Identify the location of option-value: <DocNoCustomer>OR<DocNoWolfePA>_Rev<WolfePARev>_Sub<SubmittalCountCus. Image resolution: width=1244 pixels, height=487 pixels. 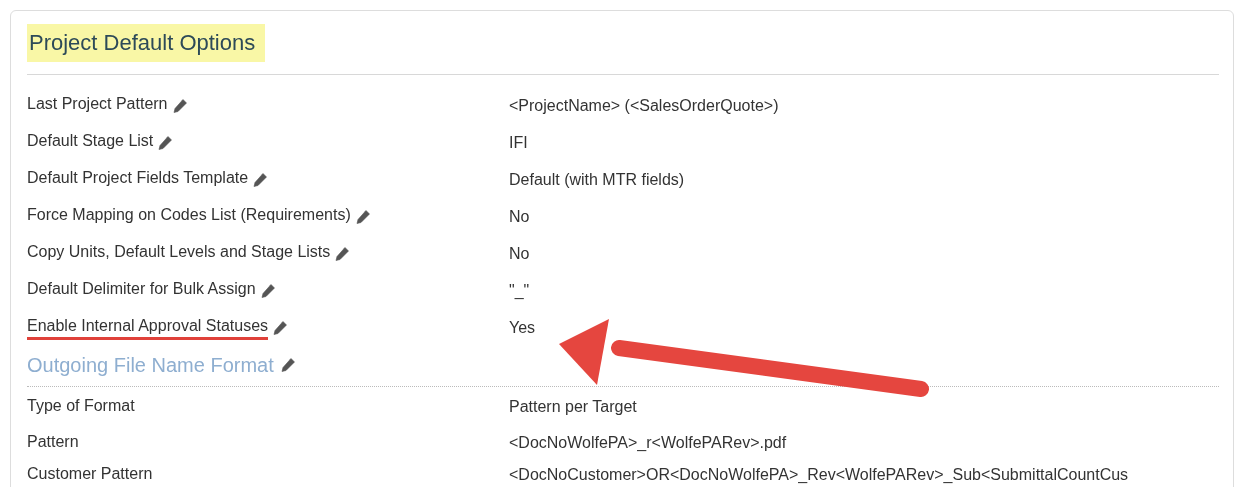
(819, 475).